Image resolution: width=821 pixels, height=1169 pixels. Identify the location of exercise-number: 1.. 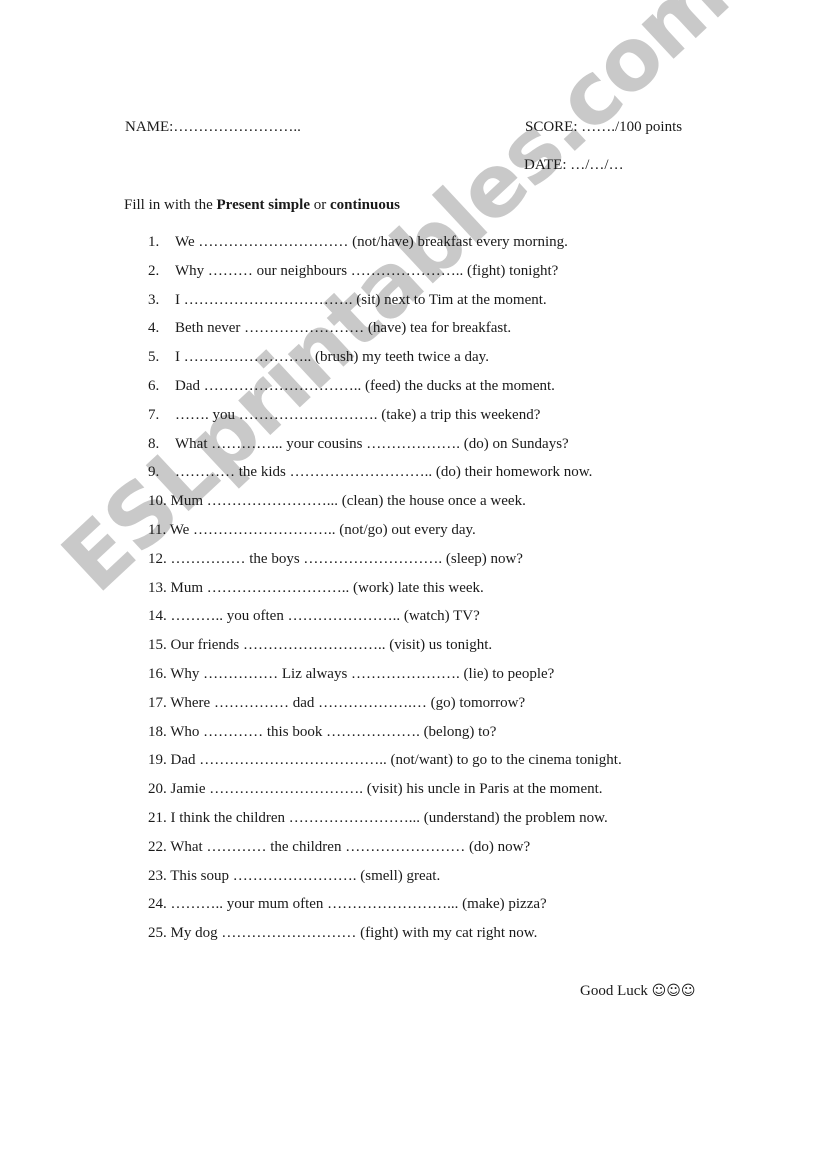
(154, 242).